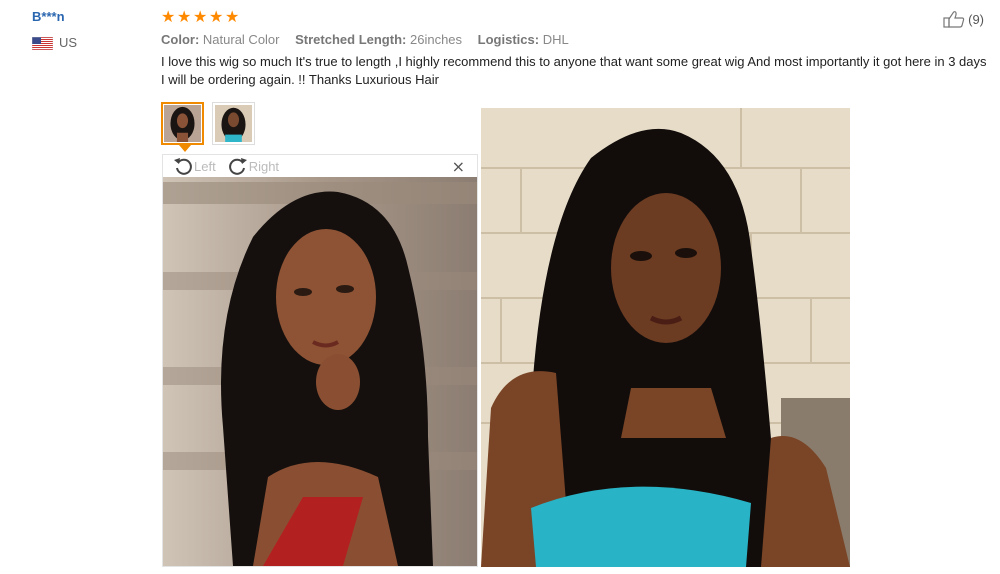 The height and width of the screenshot is (574, 1000). I want to click on photo-thumbnails, so click(208, 127).